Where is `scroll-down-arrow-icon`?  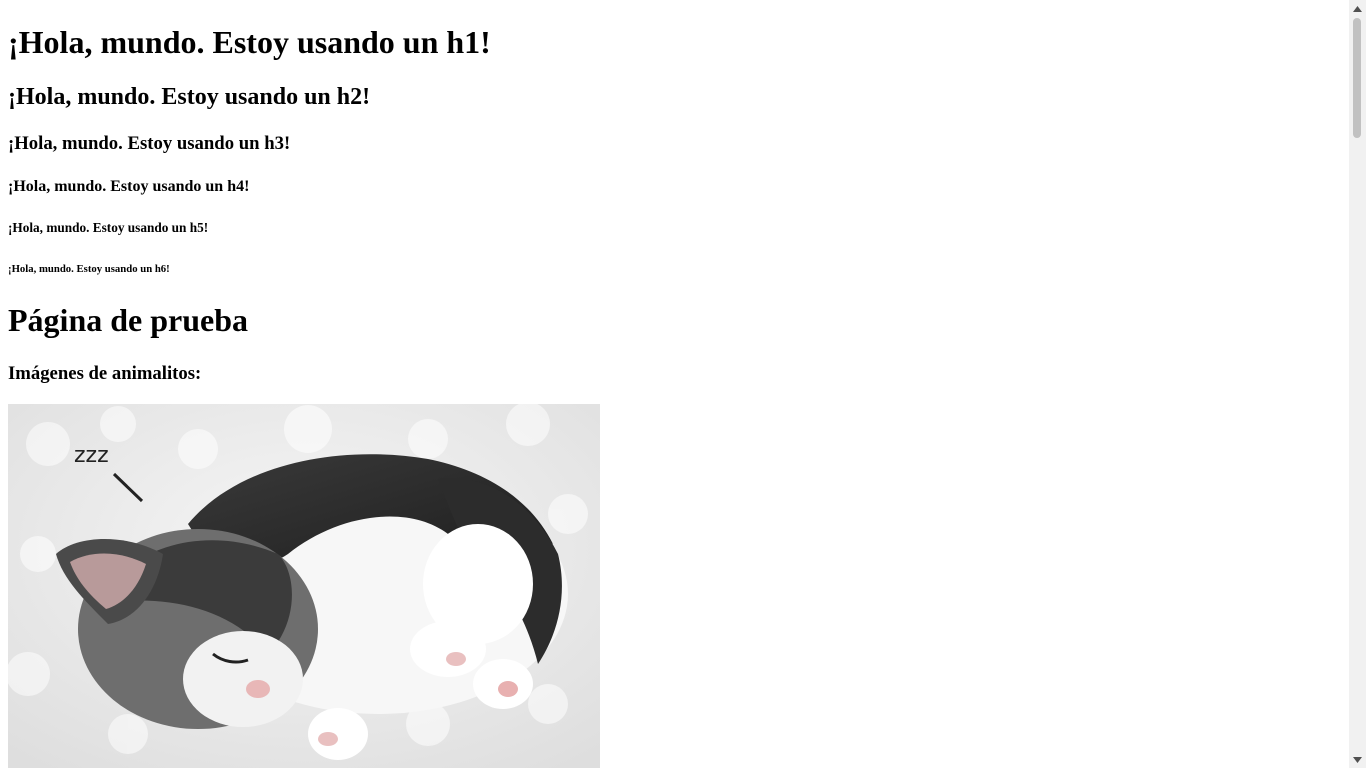
scroll-down-arrow-icon is located at coordinates (1357, 759).